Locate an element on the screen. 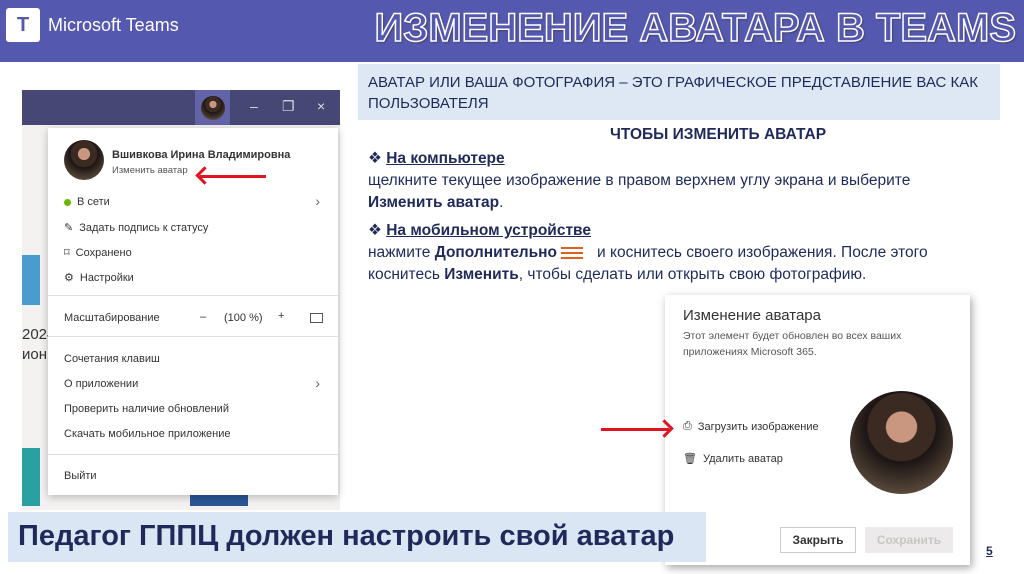 Image resolution: width=1024 pixels, height=574 pixels. teams-icon: T is located at coordinates (23, 25).